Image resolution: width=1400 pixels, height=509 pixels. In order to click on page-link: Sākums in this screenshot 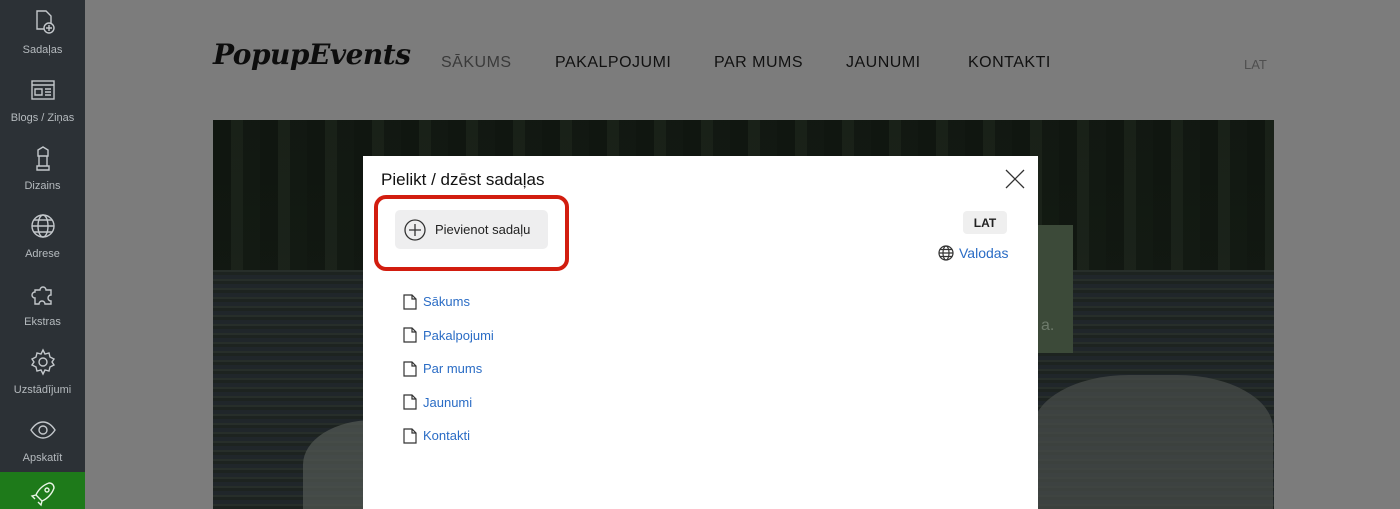, I will do `click(446, 301)`.